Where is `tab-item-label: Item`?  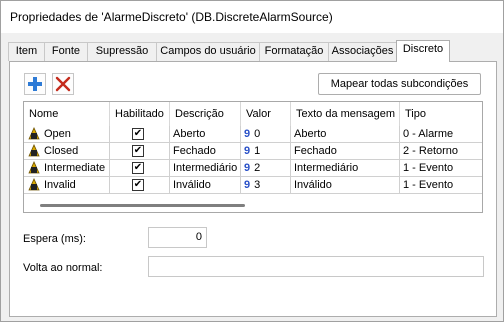 tab-item-label: Item is located at coordinates (26, 51).